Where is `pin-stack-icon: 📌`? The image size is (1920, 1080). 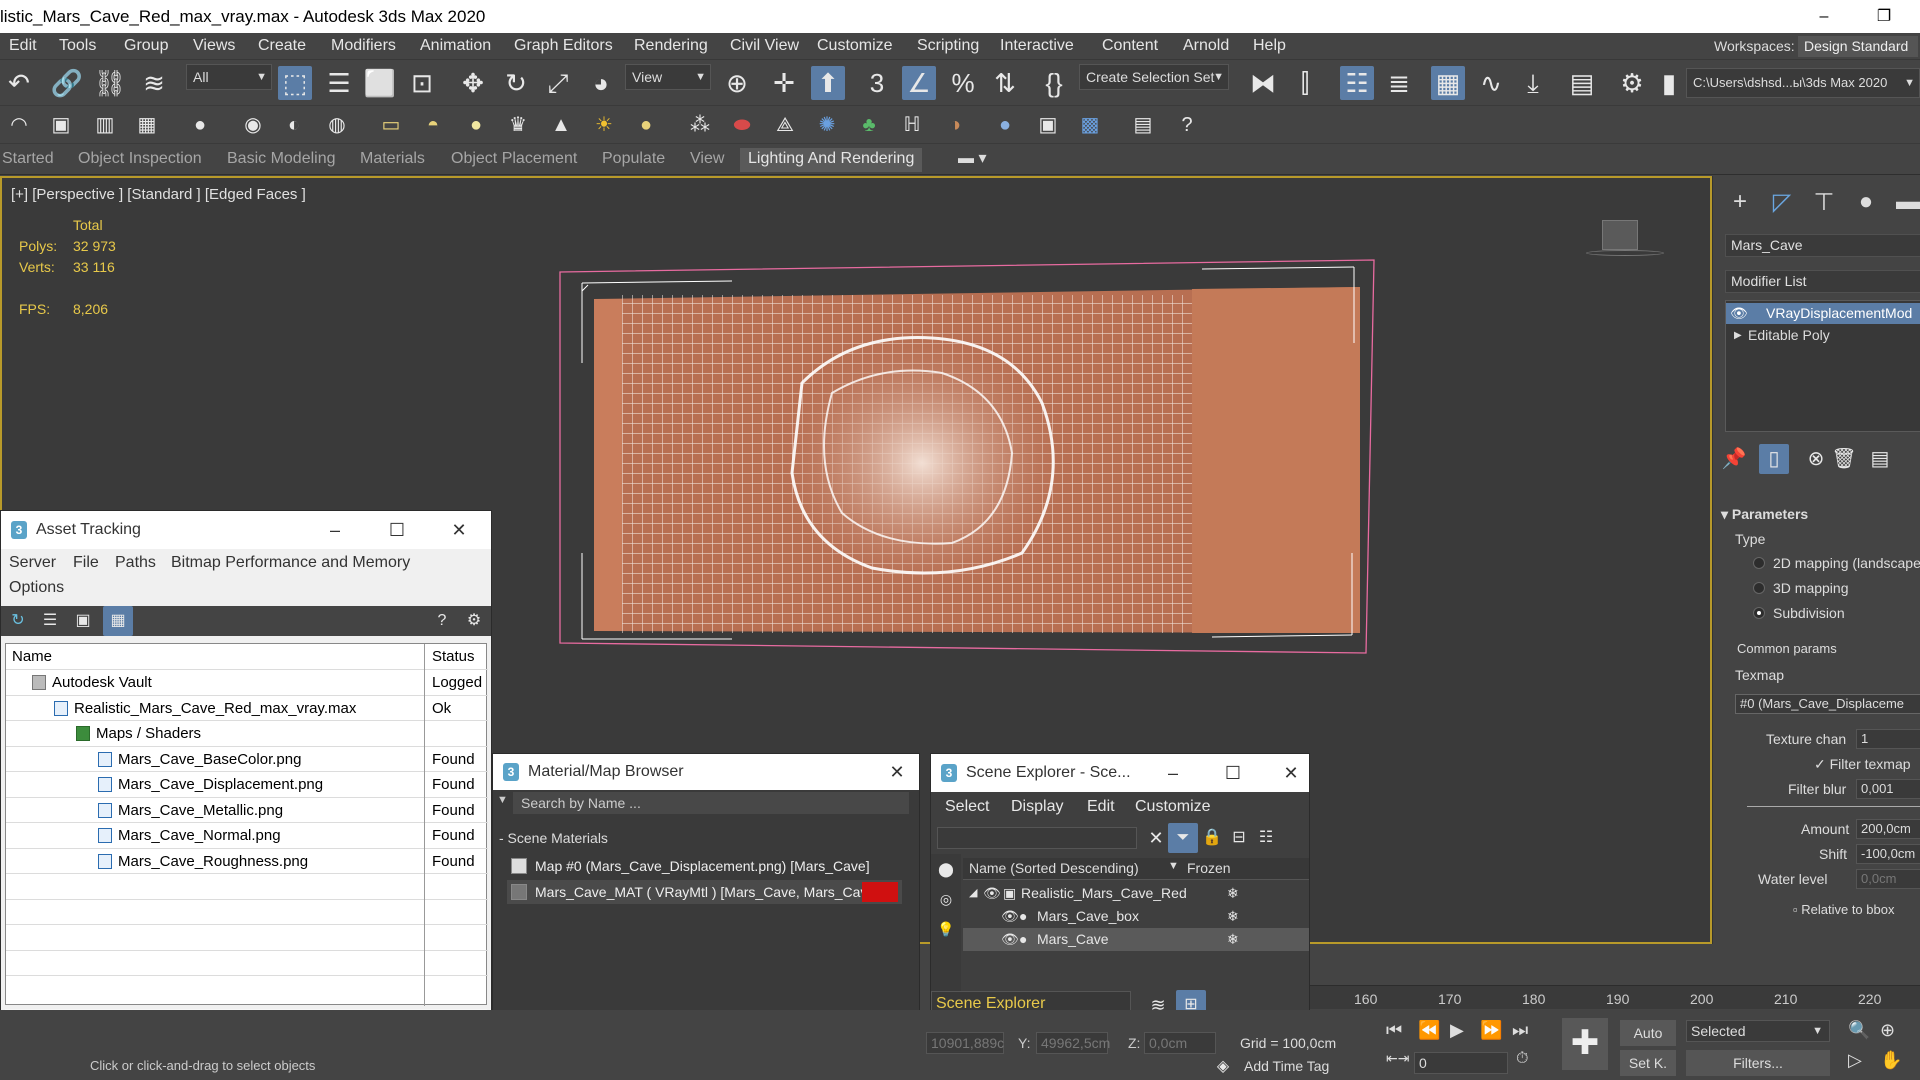
pin-stack-icon: 📌 is located at coordinates (1734, 459).